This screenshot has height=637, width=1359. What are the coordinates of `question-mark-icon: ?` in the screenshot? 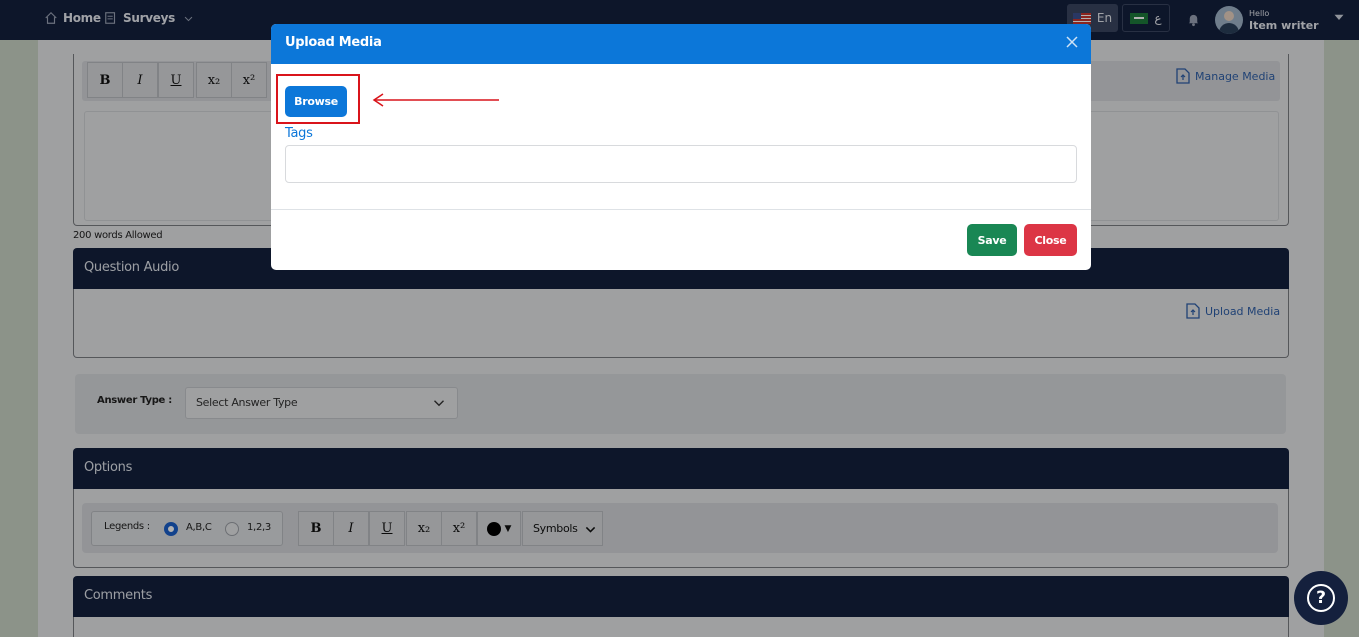 It's located at (1321, 598).